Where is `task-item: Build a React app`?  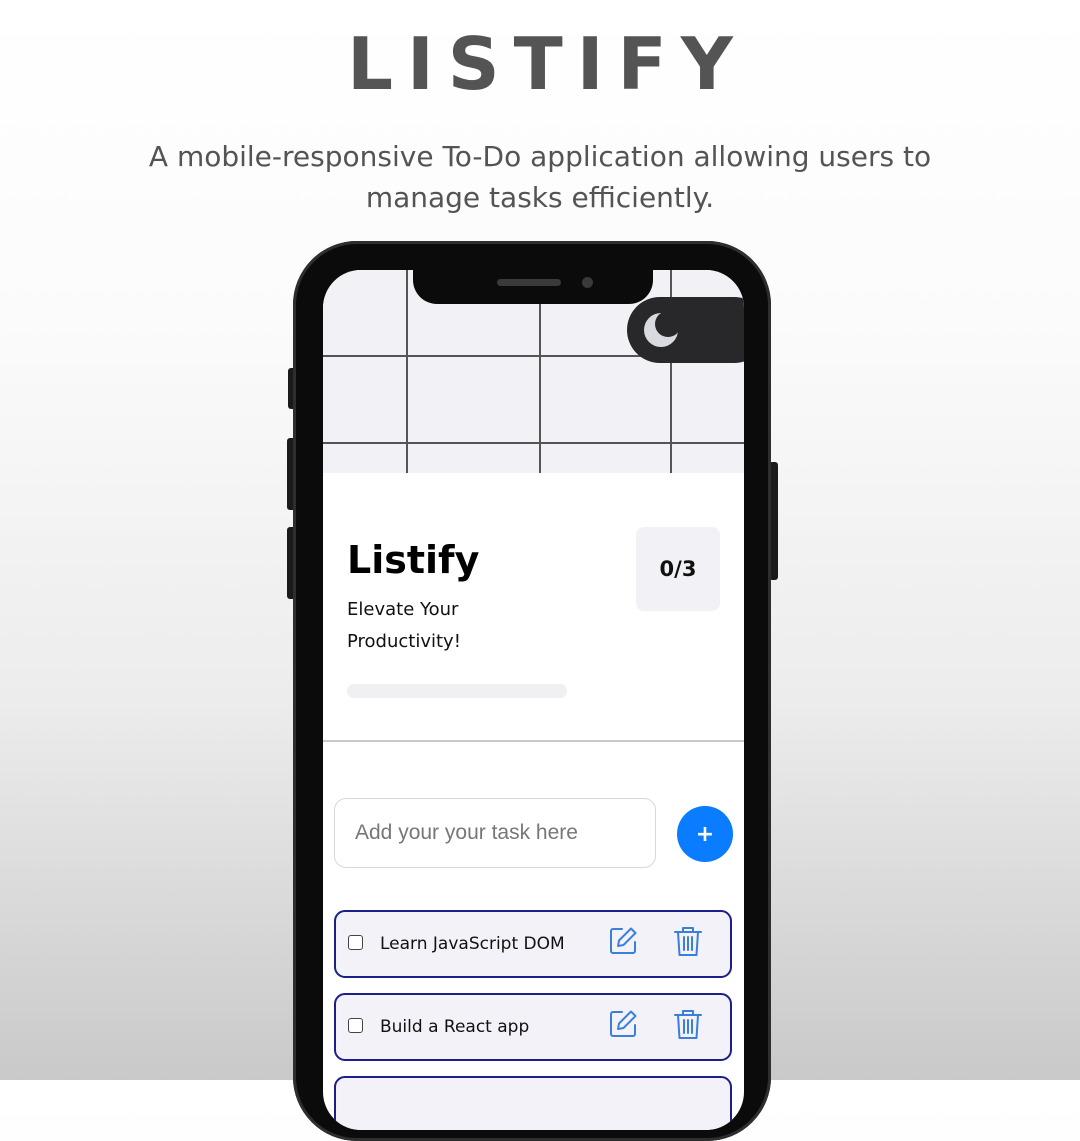 task-item: Build a React app is located at coordinates (533, 1027).